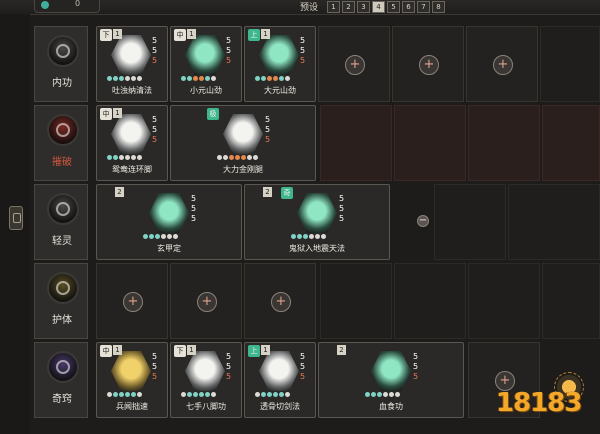 This screenshot has width=600, height=434. What do you see at coordinates (378, 7) in the screenshot?
I see `preset-4-button: 4` at bounding box center [378, 7].